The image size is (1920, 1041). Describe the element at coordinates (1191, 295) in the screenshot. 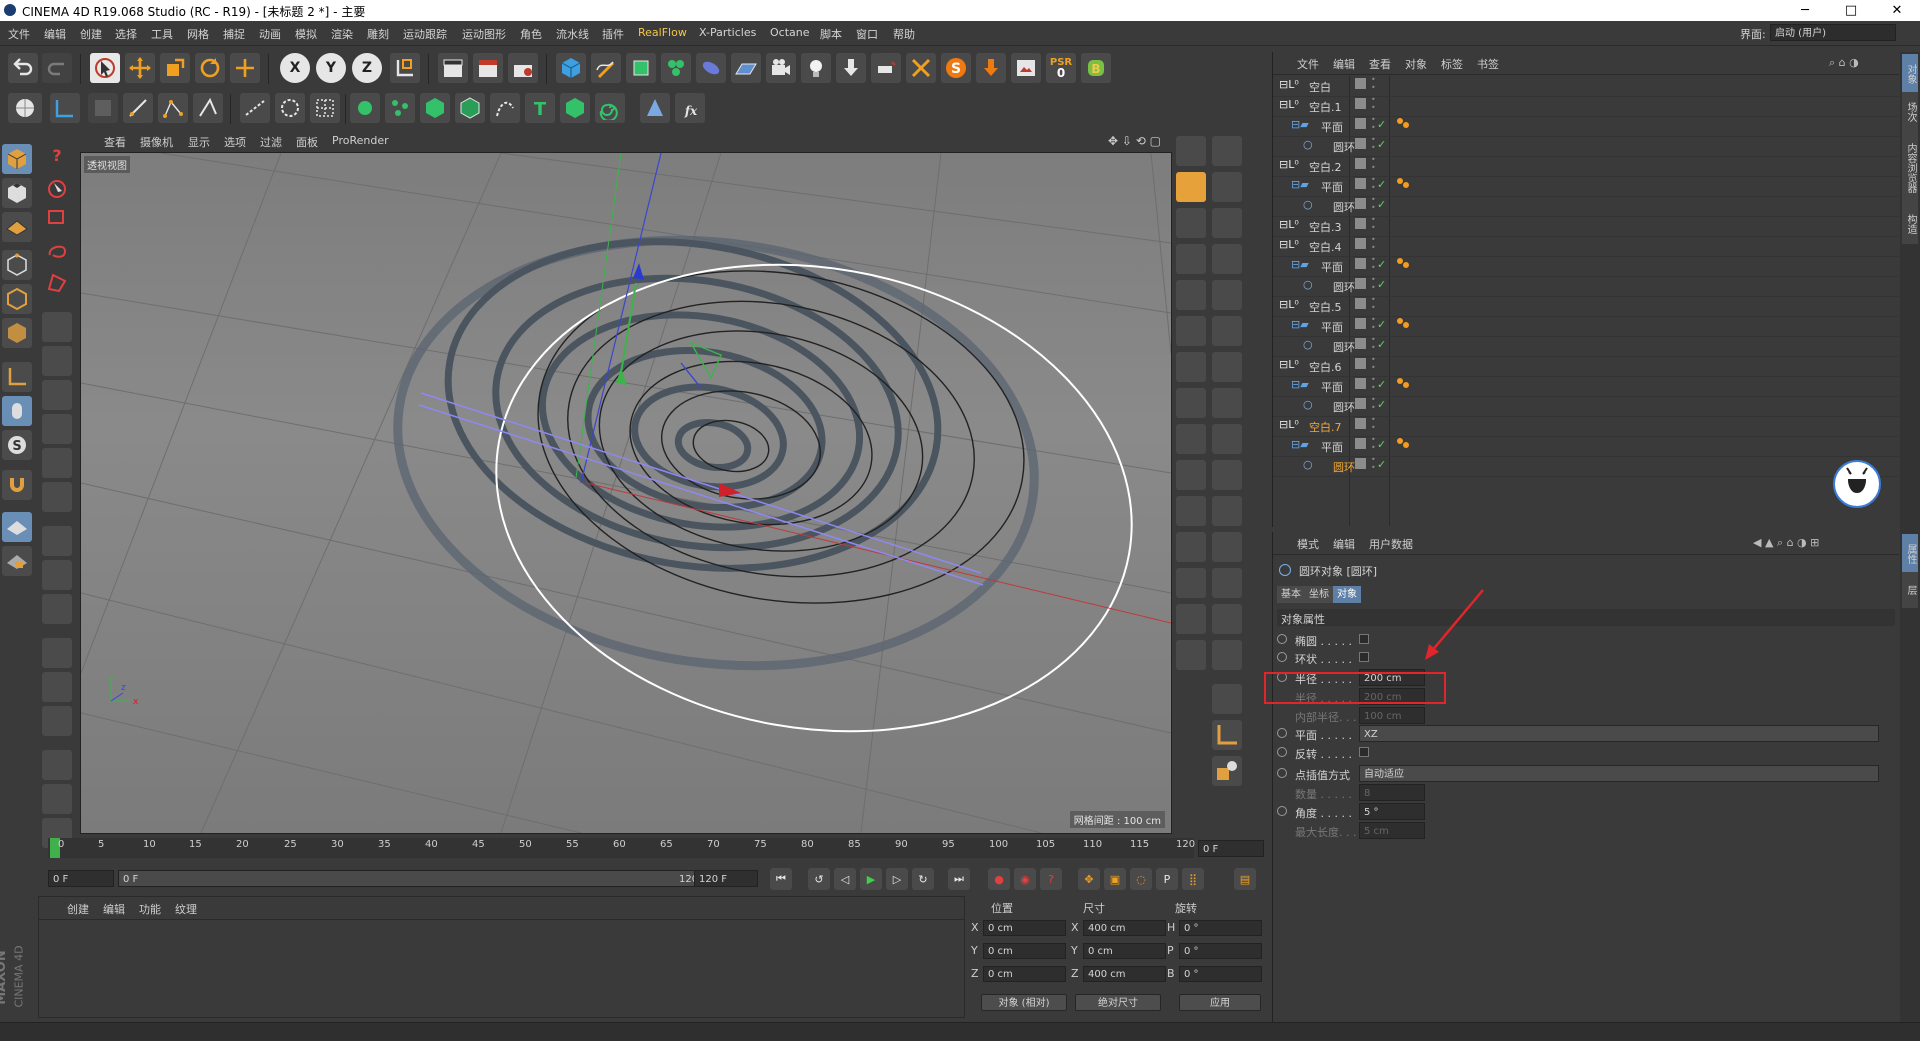

I see `side-tool-8-button` at that location.